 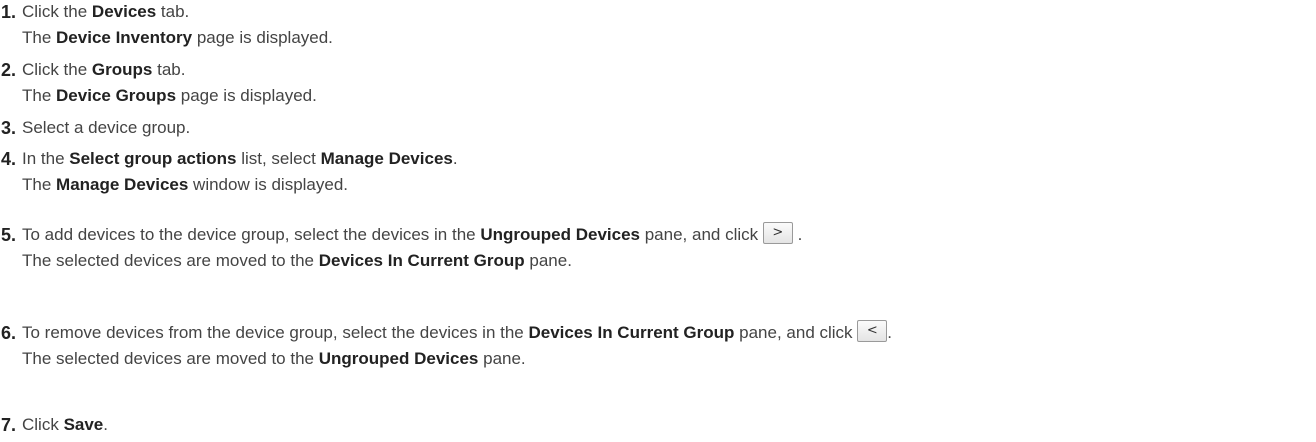 What do you see at coordinates (153, 158) in the screenshot?
I see `ui-term: Select group actions` at bounding box center [153, 158].